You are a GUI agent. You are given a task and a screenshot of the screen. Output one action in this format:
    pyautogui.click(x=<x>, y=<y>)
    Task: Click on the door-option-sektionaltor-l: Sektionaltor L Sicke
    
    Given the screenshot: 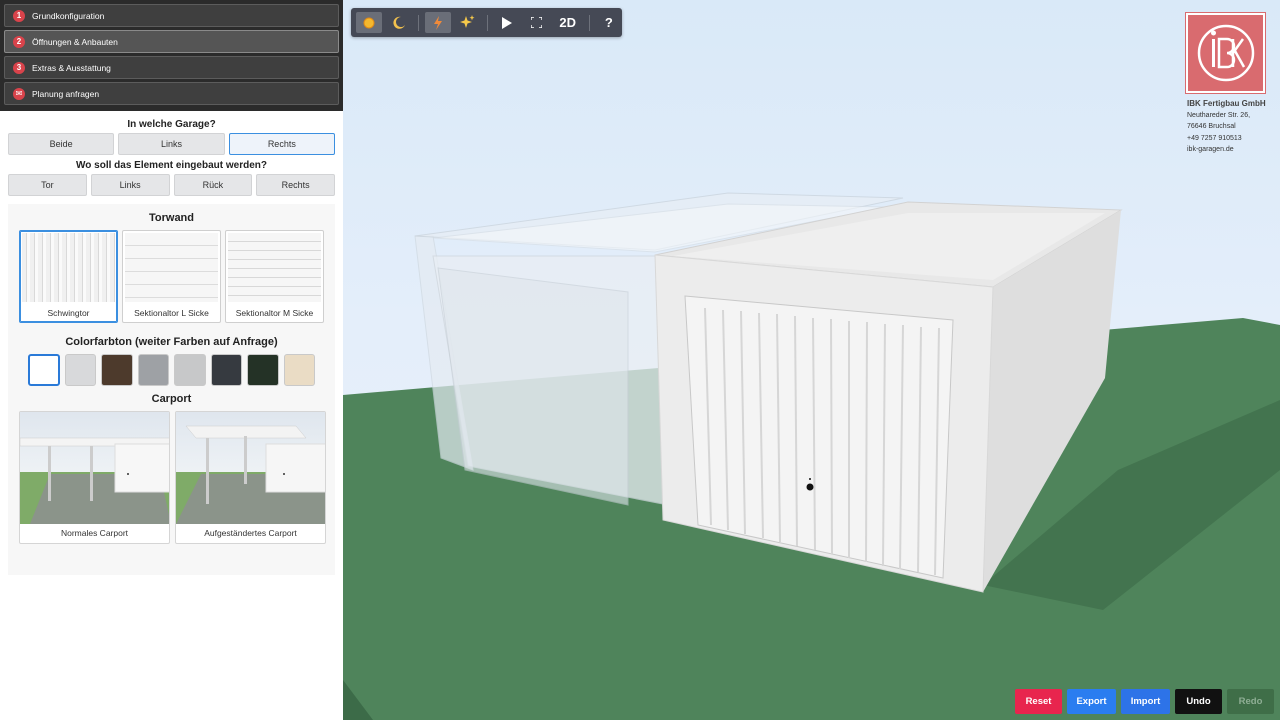 What is the action you would take?
    pyautogui.click(x=171, y=276)
    